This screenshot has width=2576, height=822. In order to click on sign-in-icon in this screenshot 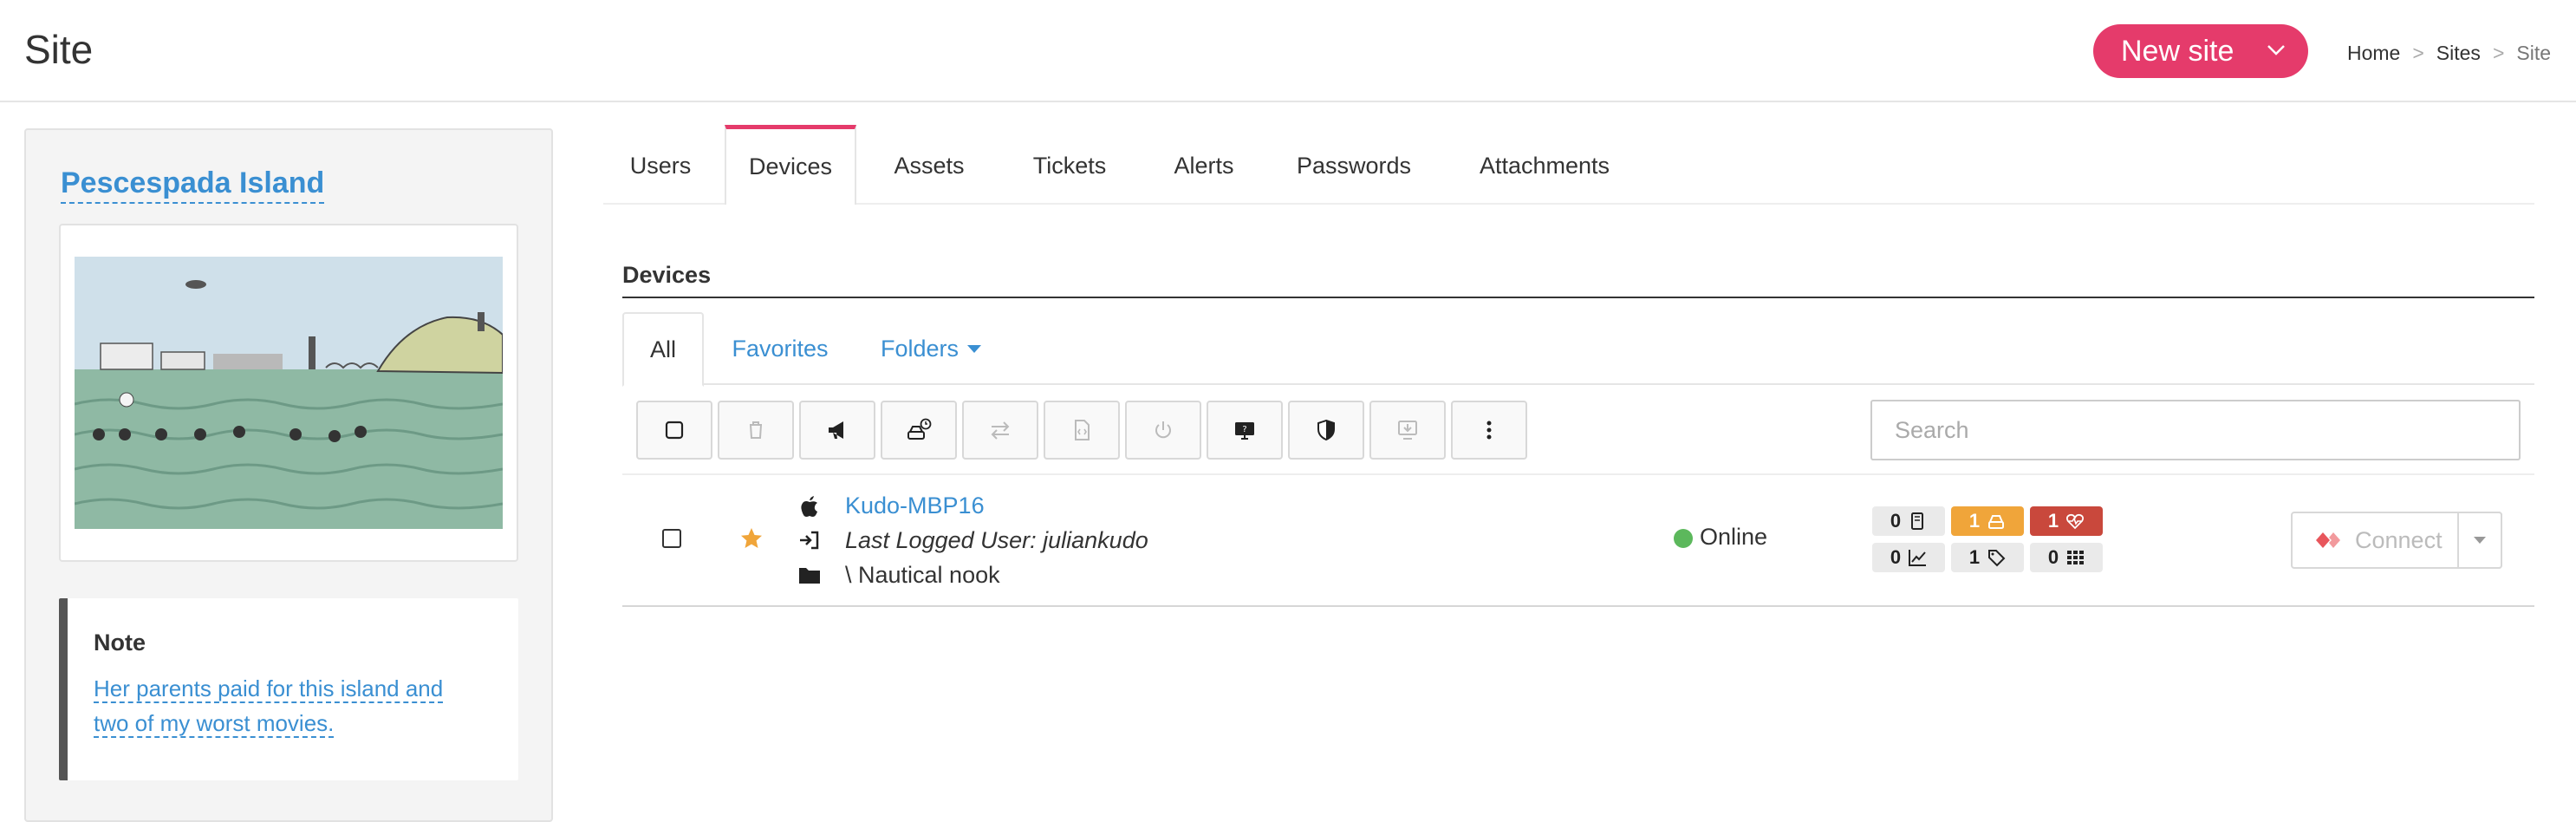, I will do `click(809, 540)`.